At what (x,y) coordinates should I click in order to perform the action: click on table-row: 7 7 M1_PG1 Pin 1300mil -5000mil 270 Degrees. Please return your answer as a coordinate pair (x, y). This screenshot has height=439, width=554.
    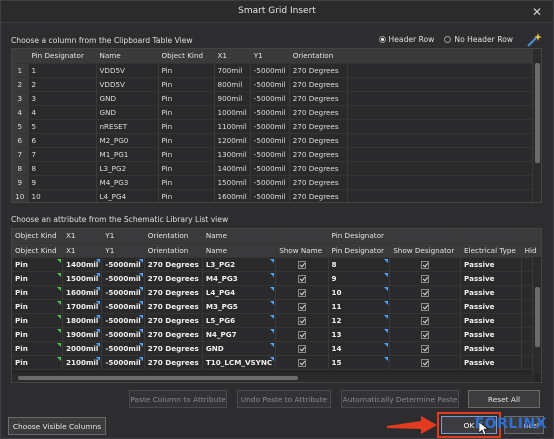
    Looking at the image, I should click on (275, 154).